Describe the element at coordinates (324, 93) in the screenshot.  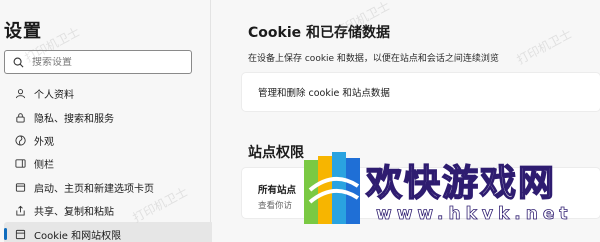
I see `manage-cookies-label: 管理和删除 cookie 和站点数据` at that location.